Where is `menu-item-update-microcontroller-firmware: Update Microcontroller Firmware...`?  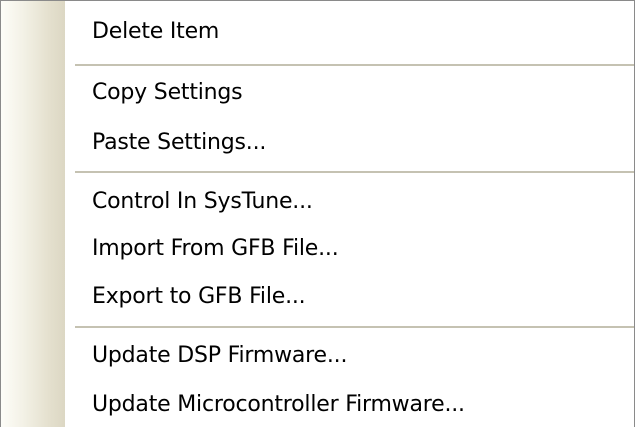
menu-item-update-microcontroller-firmware: Update Microcontroller Firmware... is located at coordinates (358, 405).